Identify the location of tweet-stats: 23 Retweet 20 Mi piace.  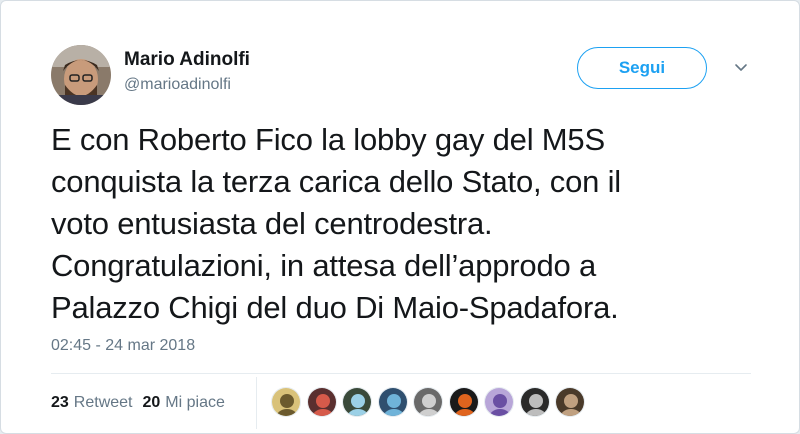
(143, 403).